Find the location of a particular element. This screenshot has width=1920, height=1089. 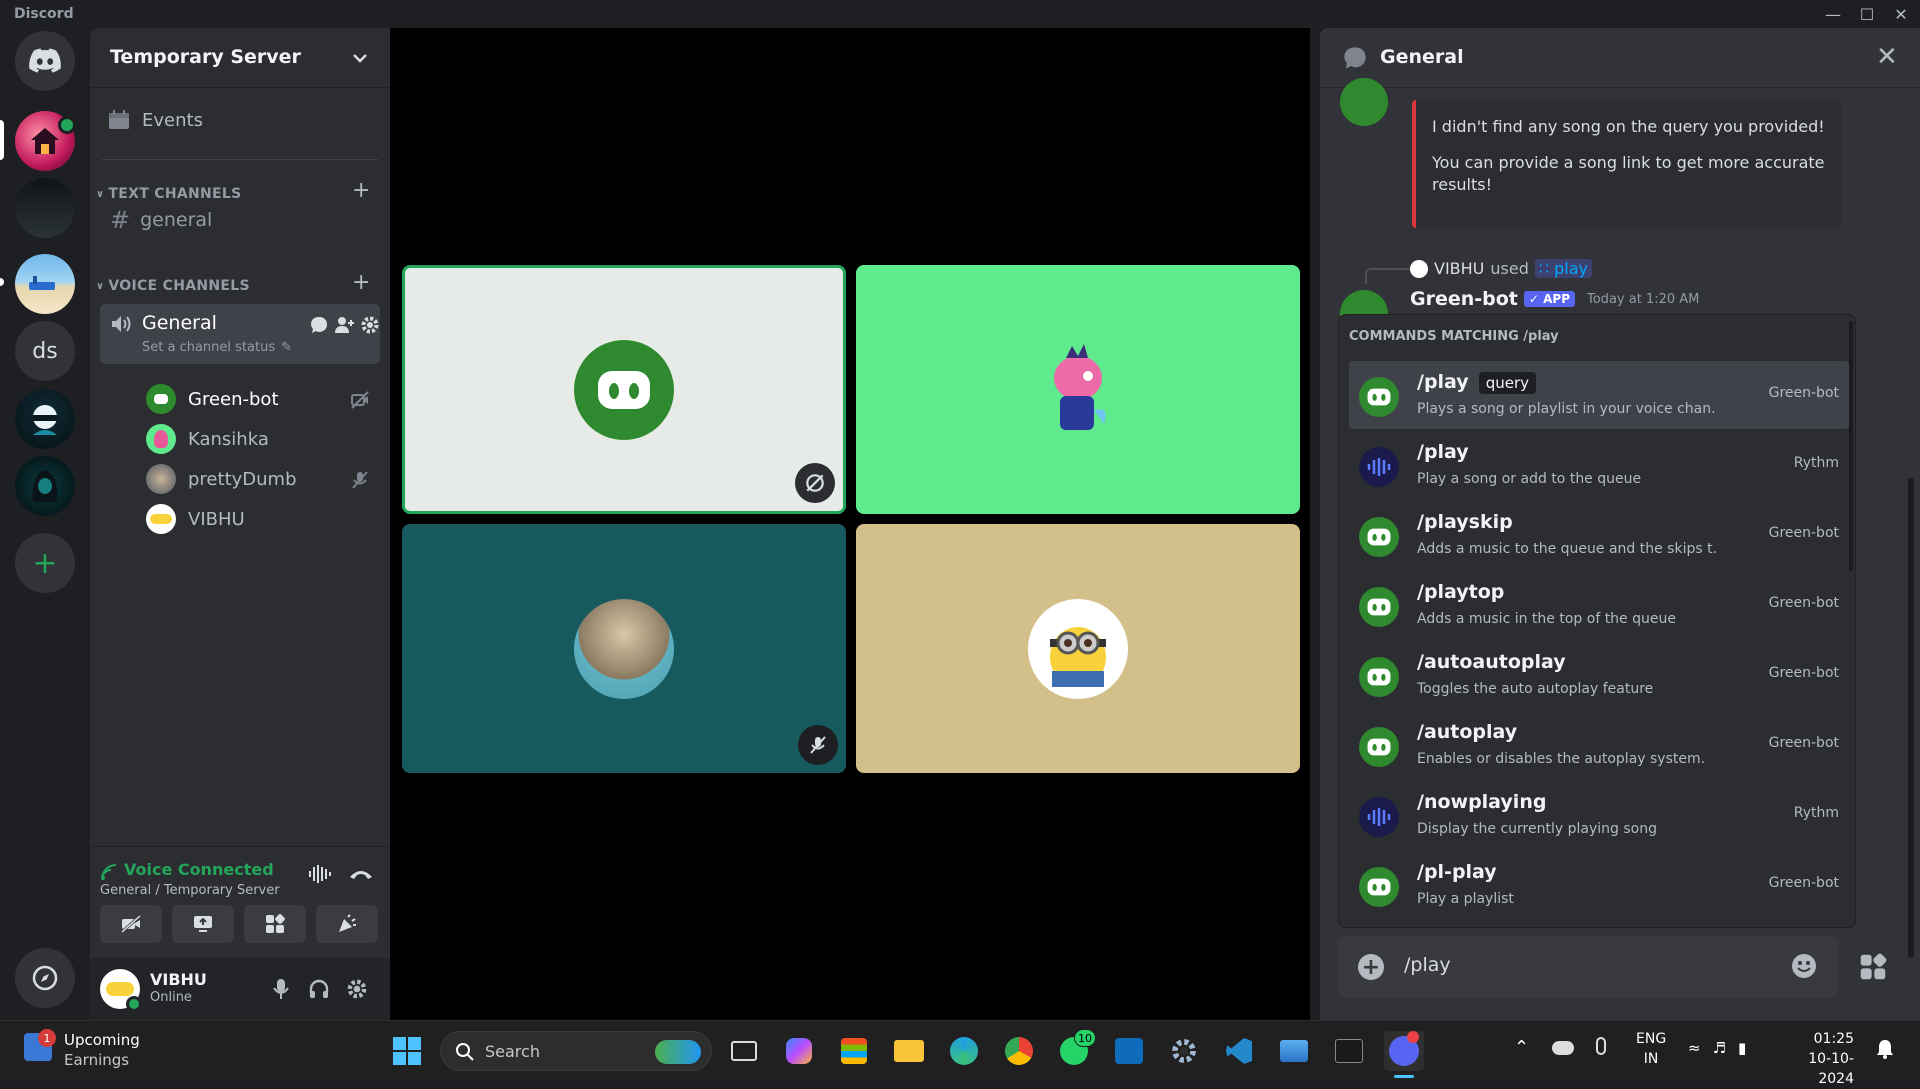

command-source: Green-bot is located at coordinates (1803, 533).